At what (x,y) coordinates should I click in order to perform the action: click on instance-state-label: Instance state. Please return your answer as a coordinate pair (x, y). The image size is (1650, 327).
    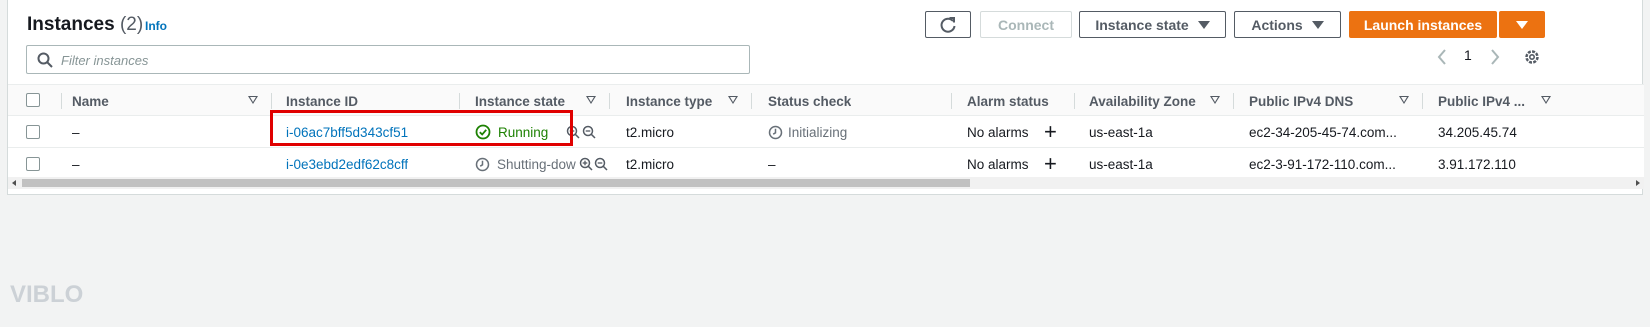
    Looking at the image, I should click on (1142, 24).